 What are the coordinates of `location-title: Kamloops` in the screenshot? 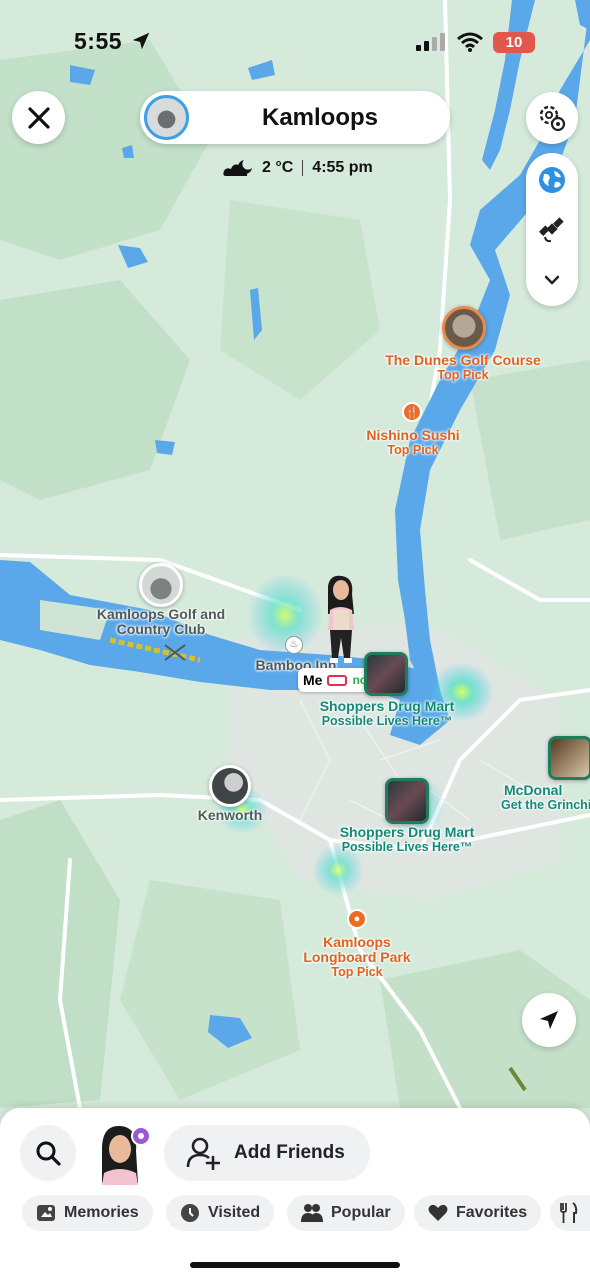 It's located at (319, 117).